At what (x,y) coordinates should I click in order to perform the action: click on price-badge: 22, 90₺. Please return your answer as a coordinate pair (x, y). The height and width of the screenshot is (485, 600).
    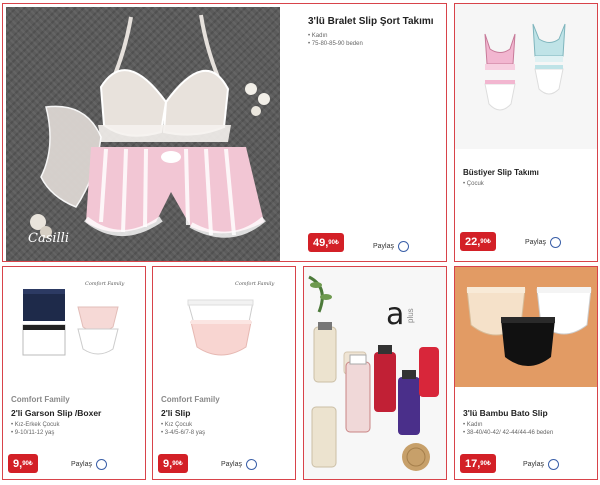
    Looking at the image, I should click on (478, 241).